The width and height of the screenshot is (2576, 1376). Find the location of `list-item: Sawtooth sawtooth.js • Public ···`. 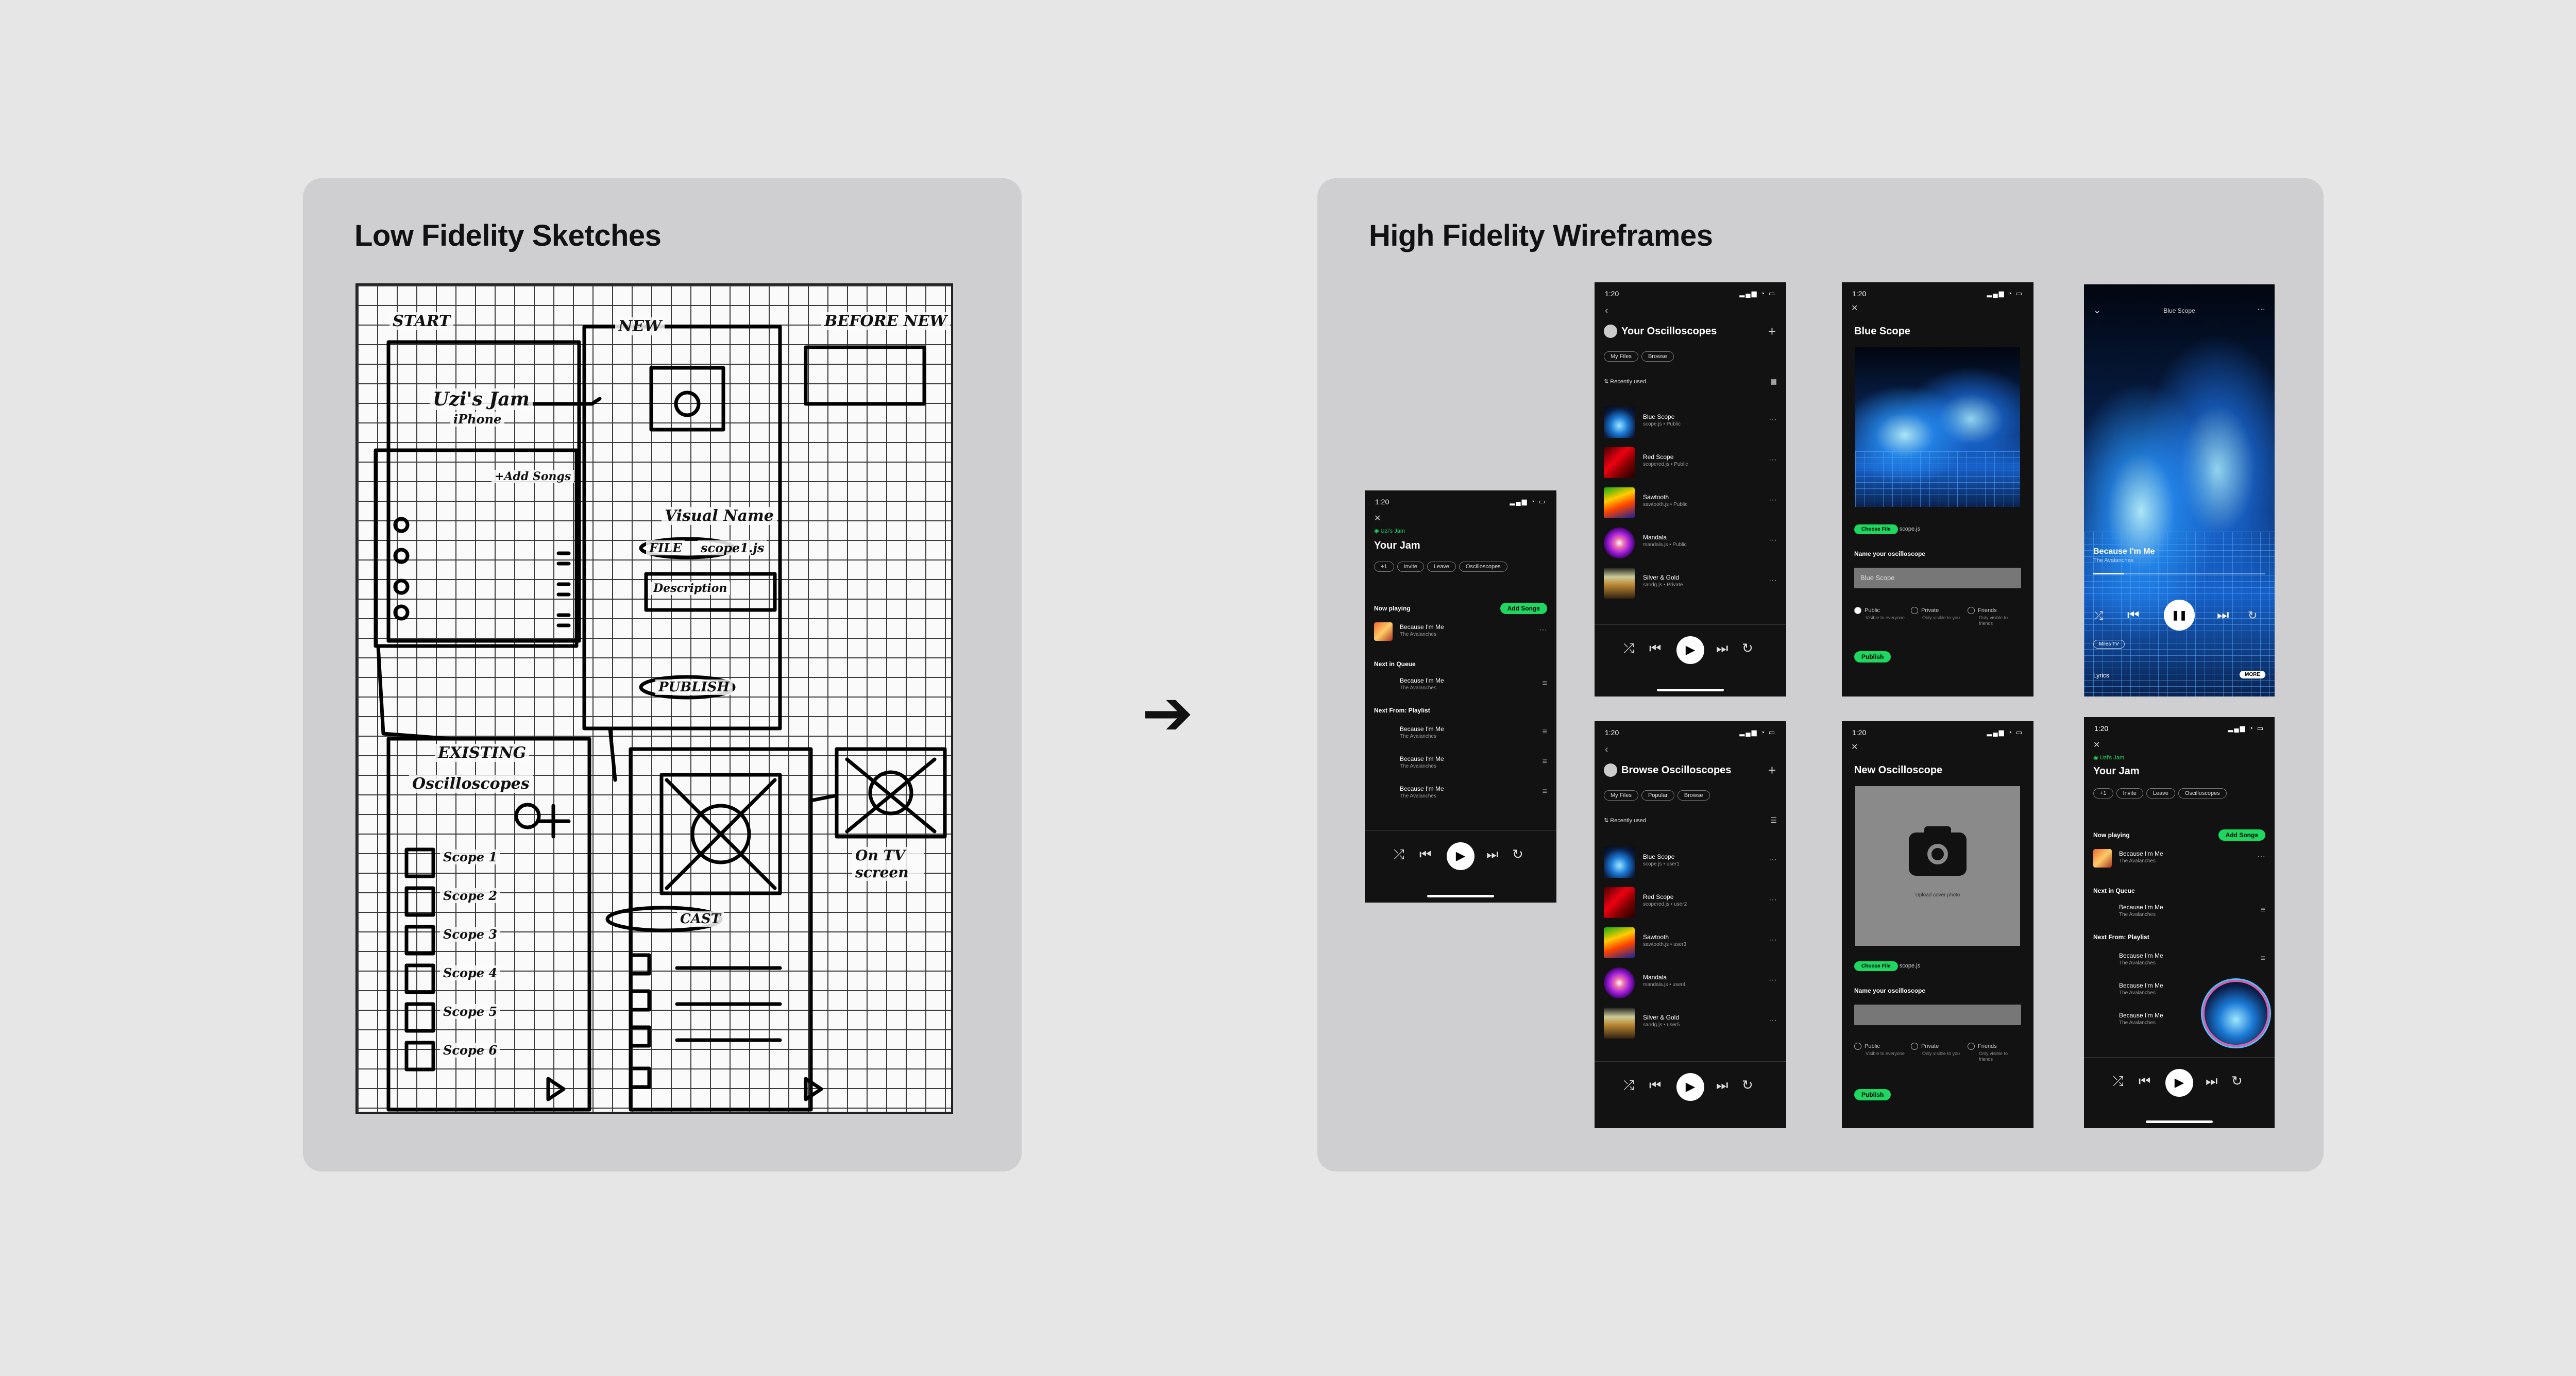

list-item: Sawtooth sawtooth.js • Public ··· is located at coordinates (1690, 503).